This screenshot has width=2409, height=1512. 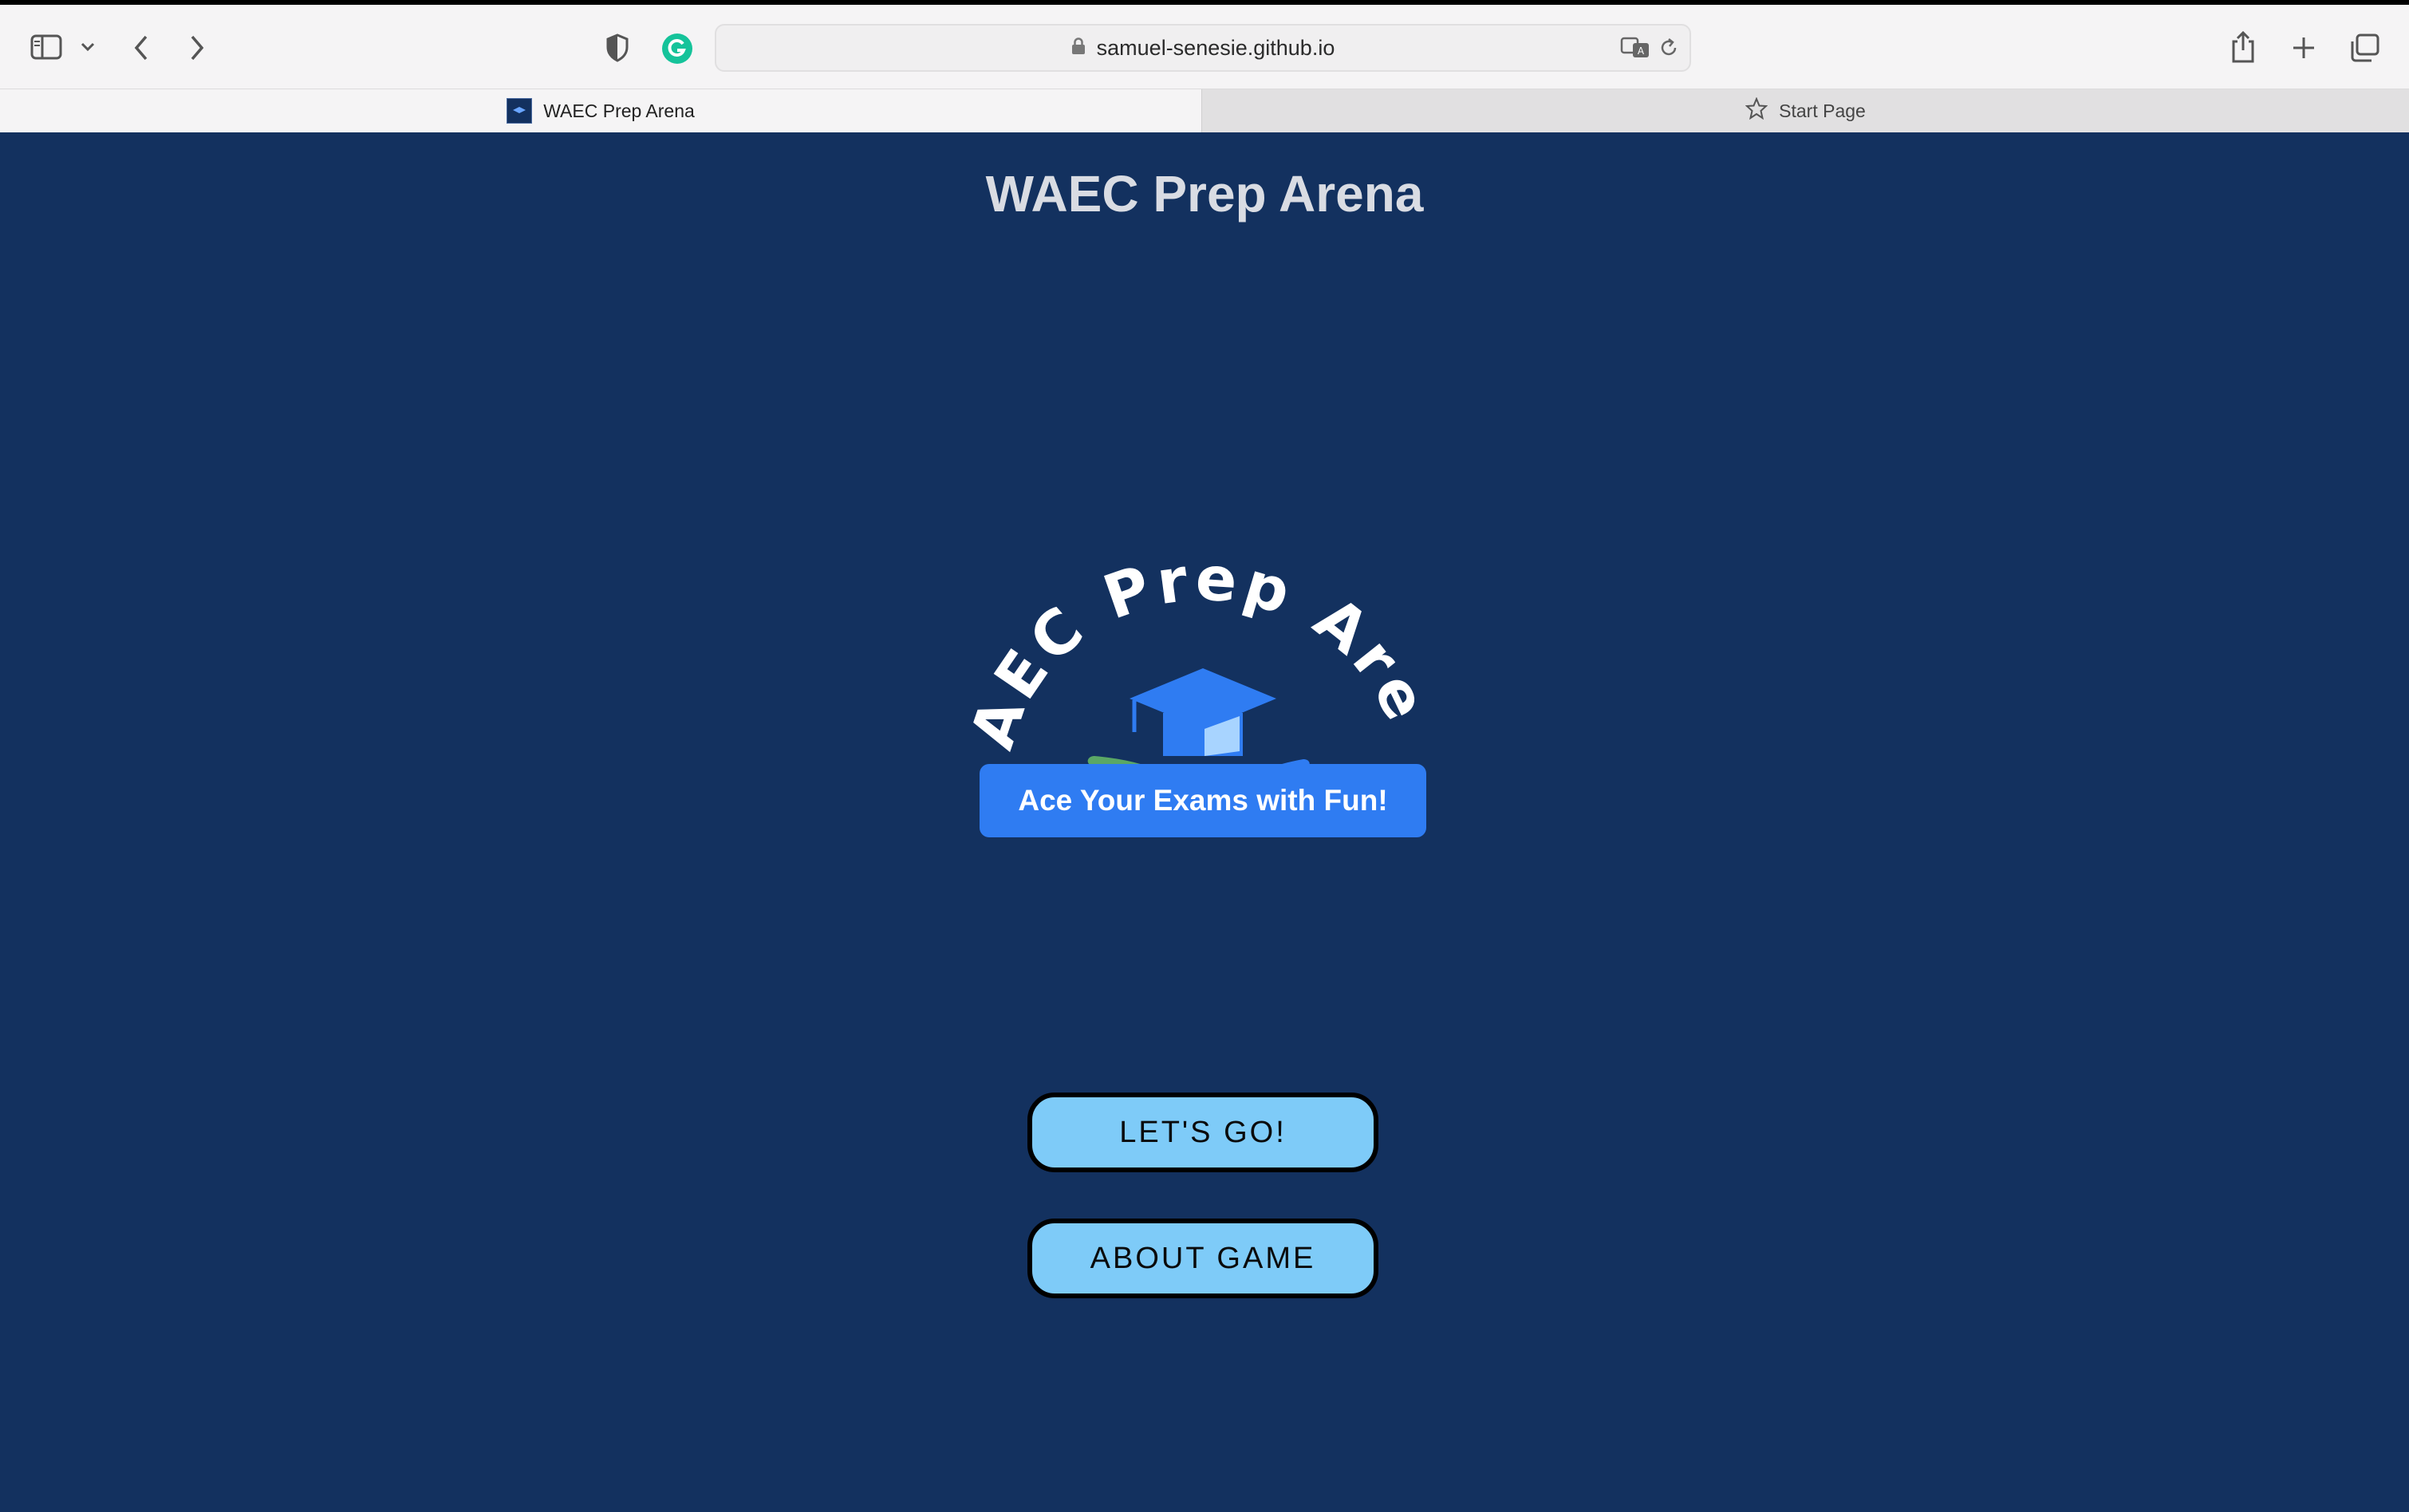 I want to click on share-icon, so click(x=2243, y=47).